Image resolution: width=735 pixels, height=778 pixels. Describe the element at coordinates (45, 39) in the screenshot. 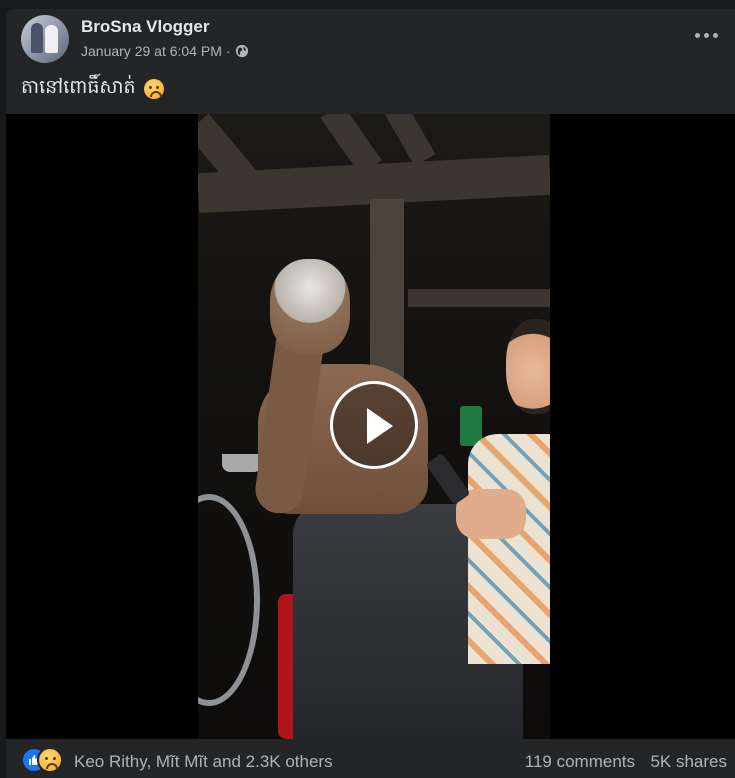

I see `author-avatar` at that location.